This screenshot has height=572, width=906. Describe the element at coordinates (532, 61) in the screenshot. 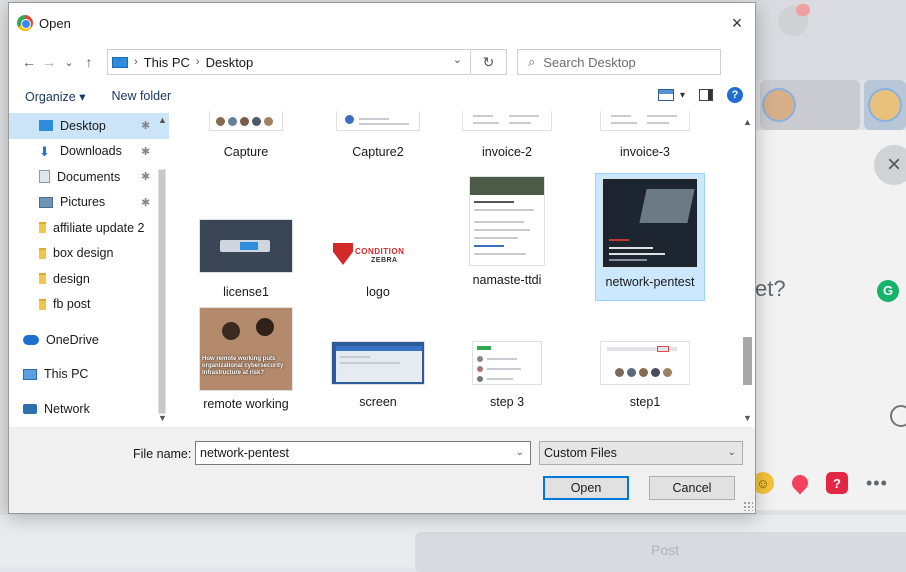

I see `search-icon: ⌕` at that location.